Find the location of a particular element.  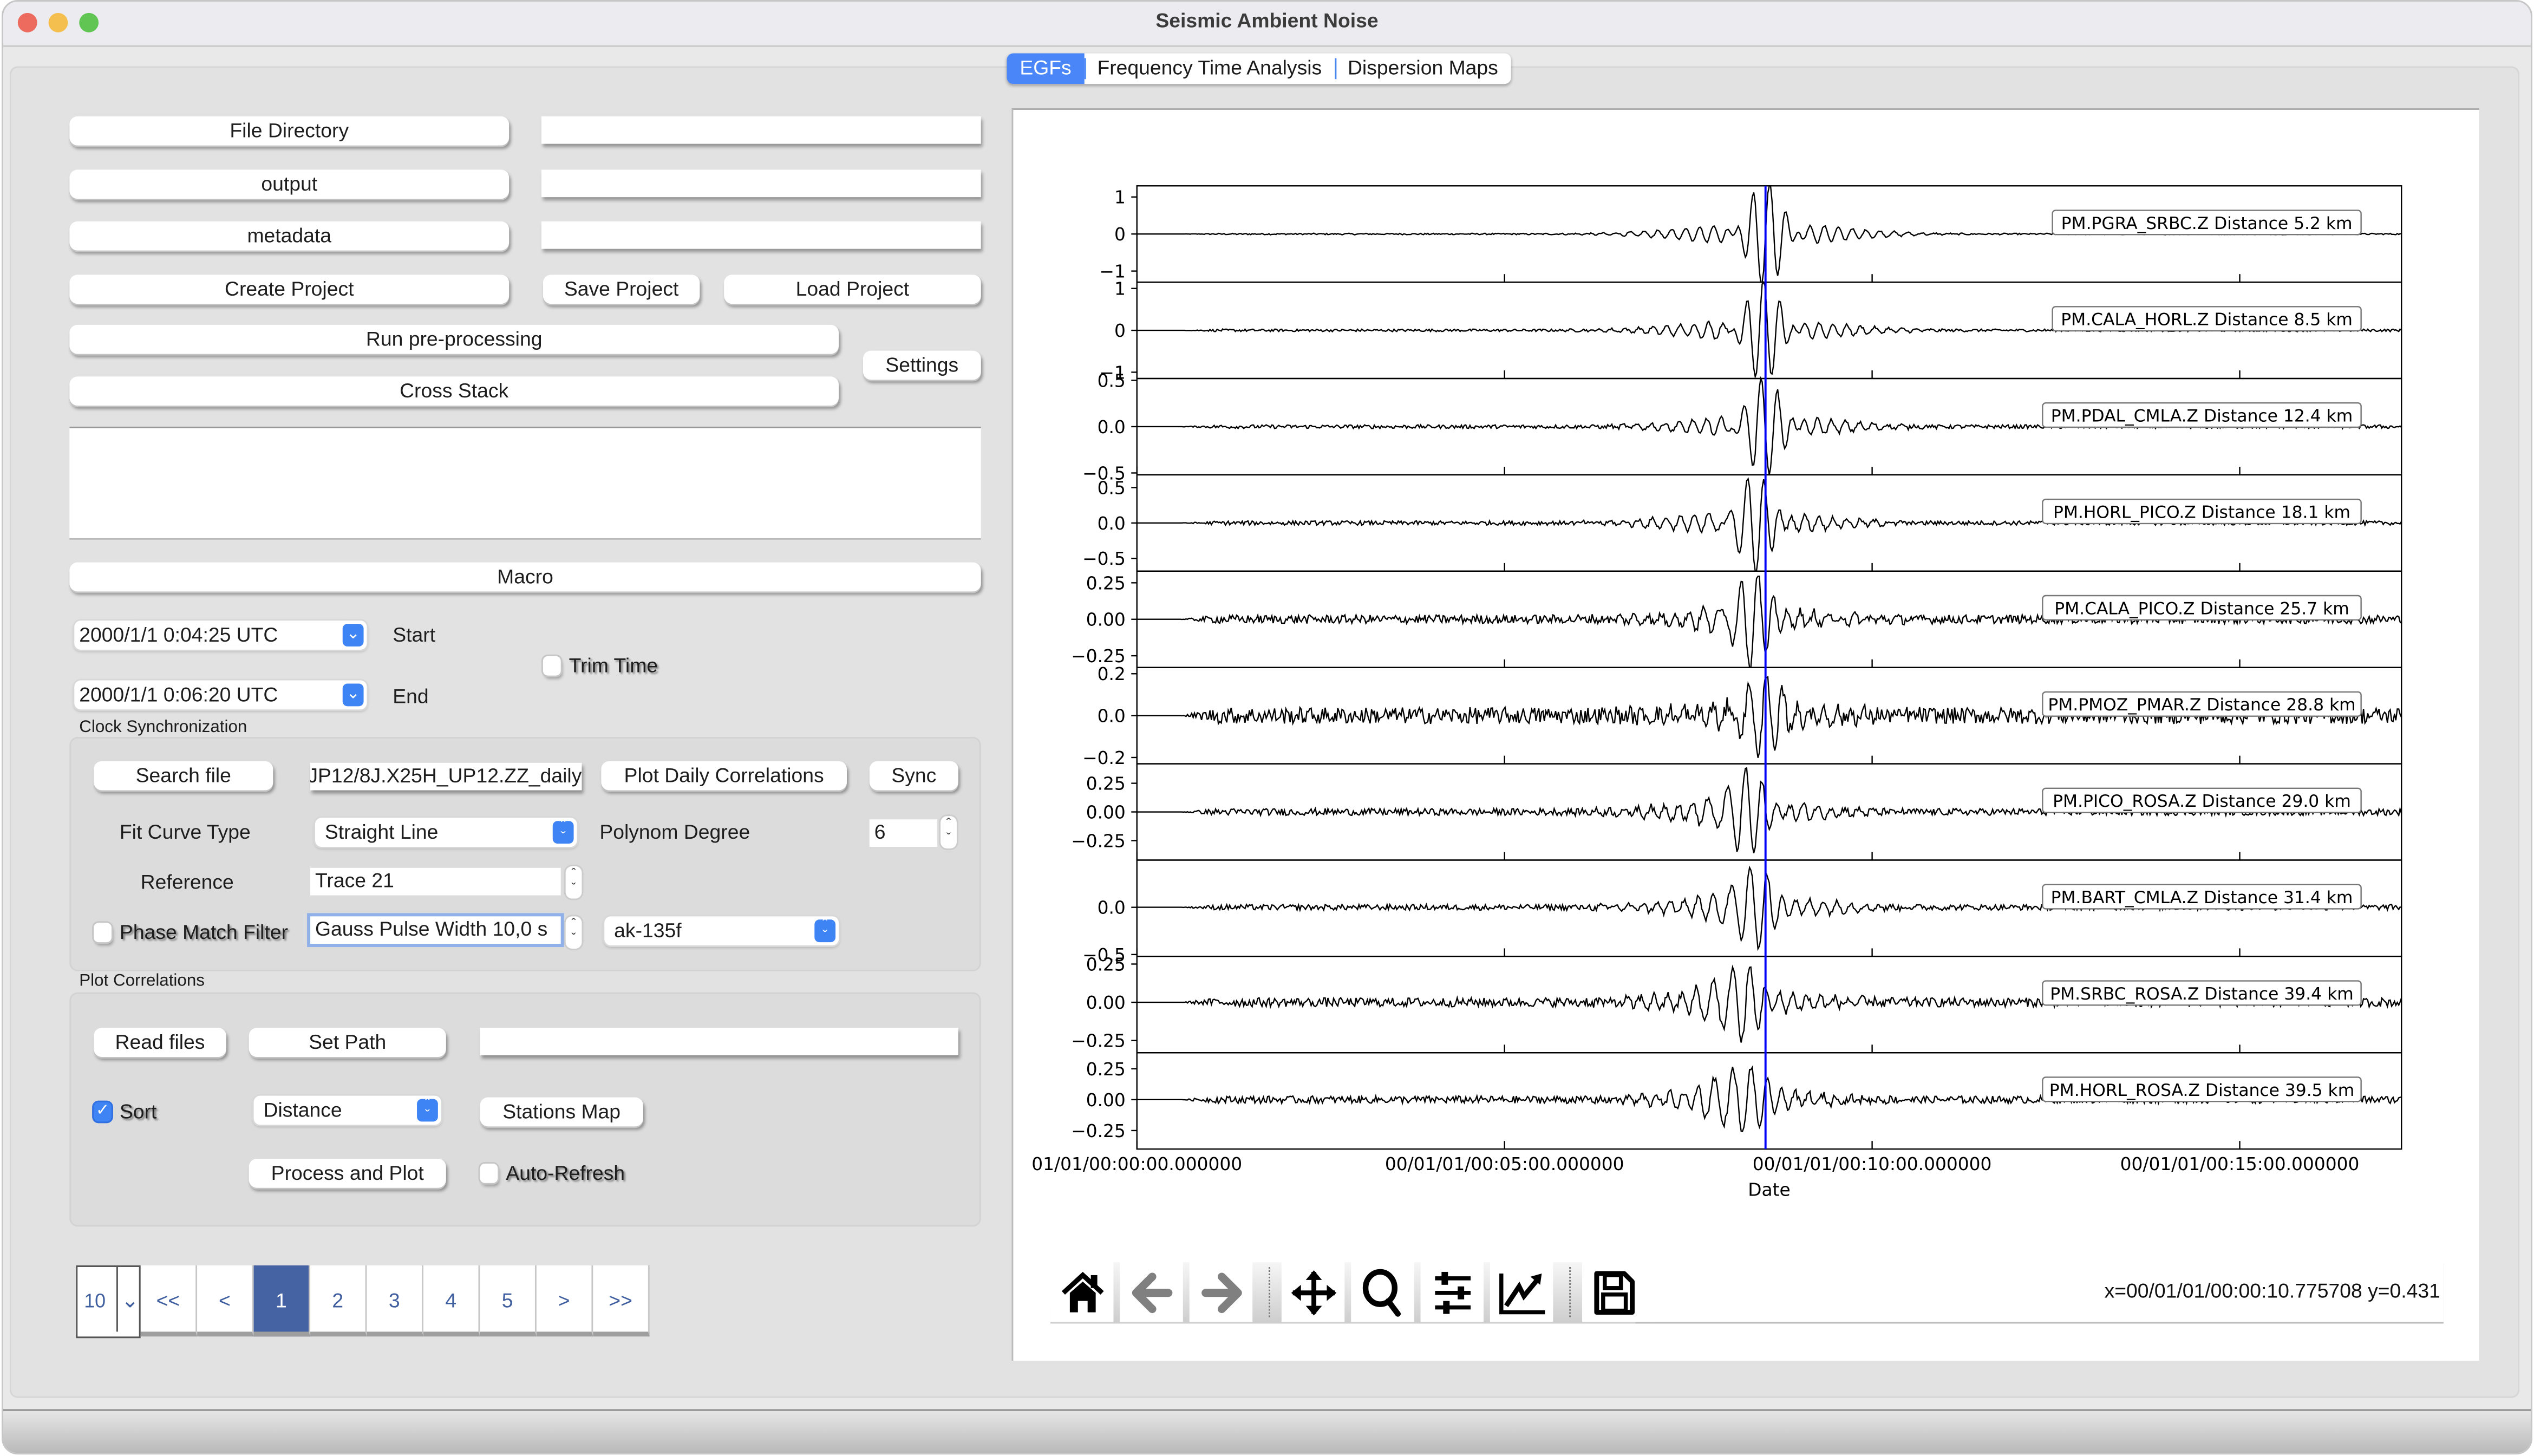

page-size-value: 10 is located at coordinates (95, 1301).